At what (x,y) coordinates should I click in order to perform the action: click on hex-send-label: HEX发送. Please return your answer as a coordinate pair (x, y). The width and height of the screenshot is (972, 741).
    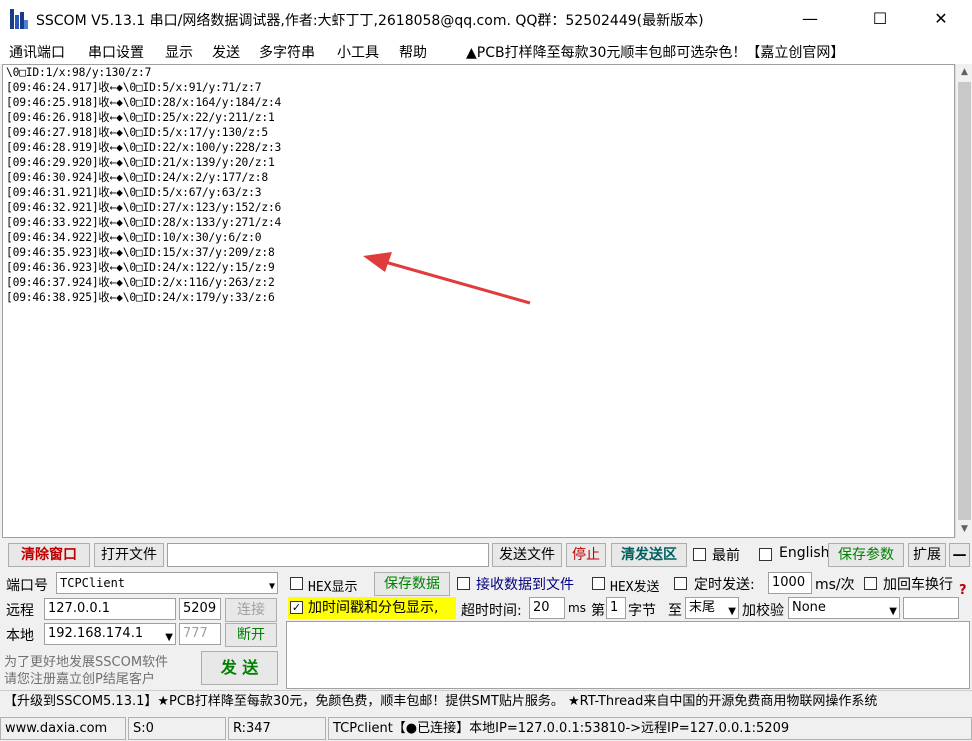
    Looking at the image, I should click on (635, 587).